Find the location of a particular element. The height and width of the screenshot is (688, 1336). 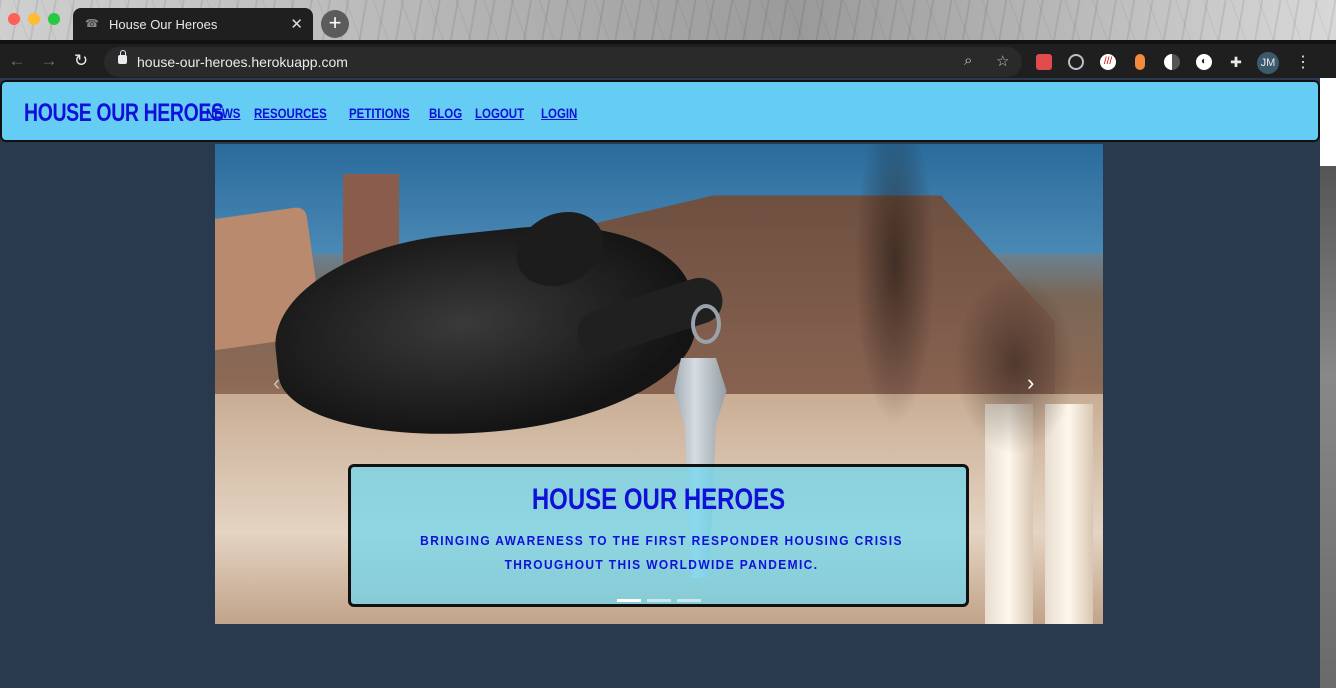

background-window-strip is located at coordinates (1328, 383).